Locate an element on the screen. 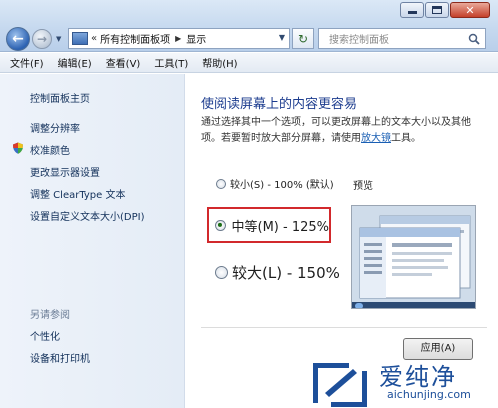  option-smaller: 较小(S) - 100% (默认) is located at coordinates (275, 183).